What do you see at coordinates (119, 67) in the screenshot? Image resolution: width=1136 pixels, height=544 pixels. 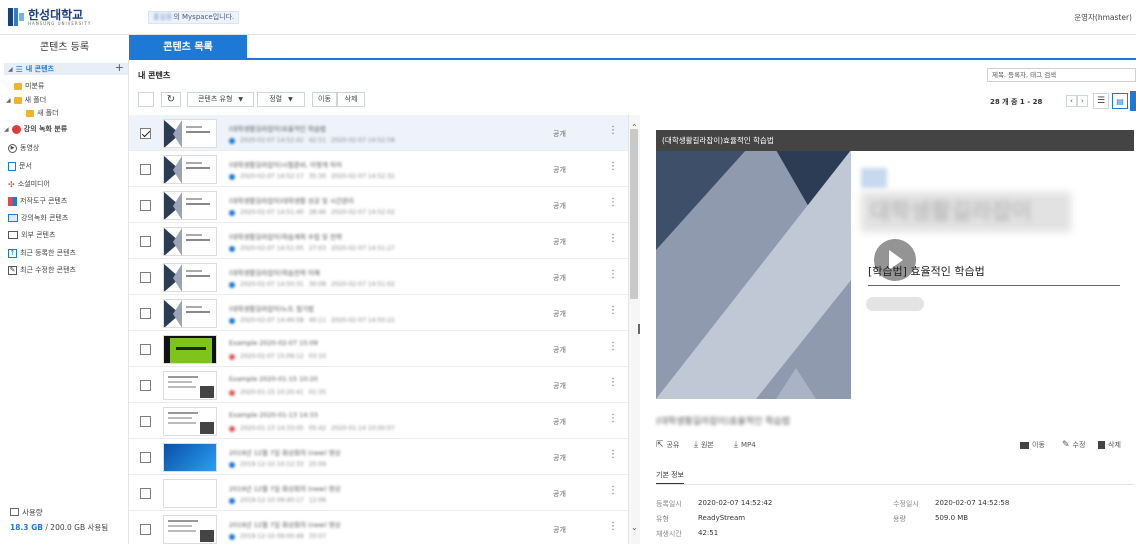 I see `add-folder-button: +` at bounding box center [119, 67].